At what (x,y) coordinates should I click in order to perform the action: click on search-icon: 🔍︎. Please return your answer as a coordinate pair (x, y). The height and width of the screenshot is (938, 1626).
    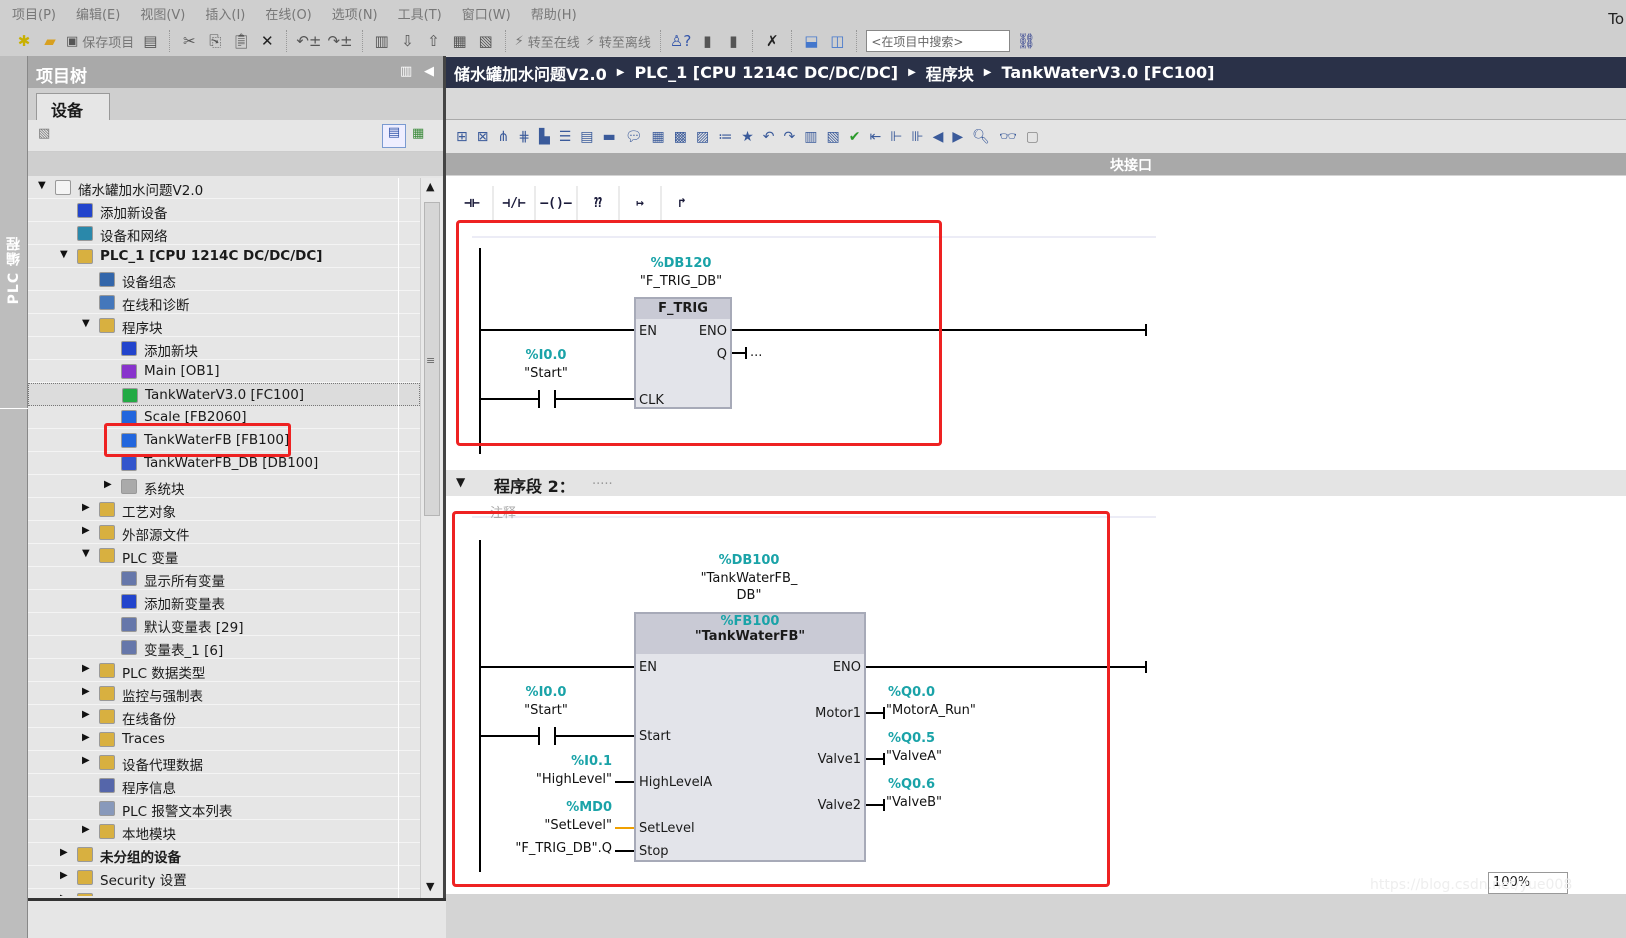
    Looking at the image, I should click on (981, 137).